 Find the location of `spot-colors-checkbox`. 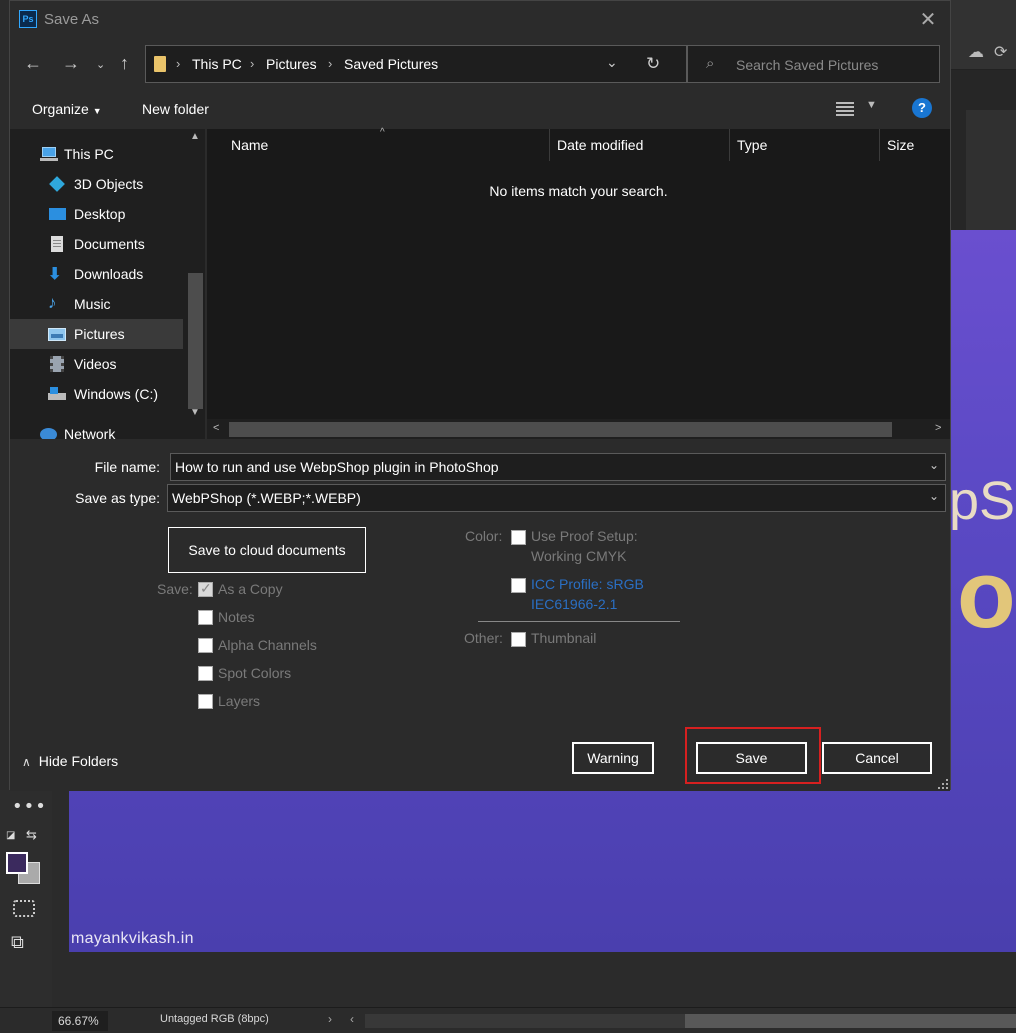

spot-colors-checkbox is located at coordinates (205, 673).